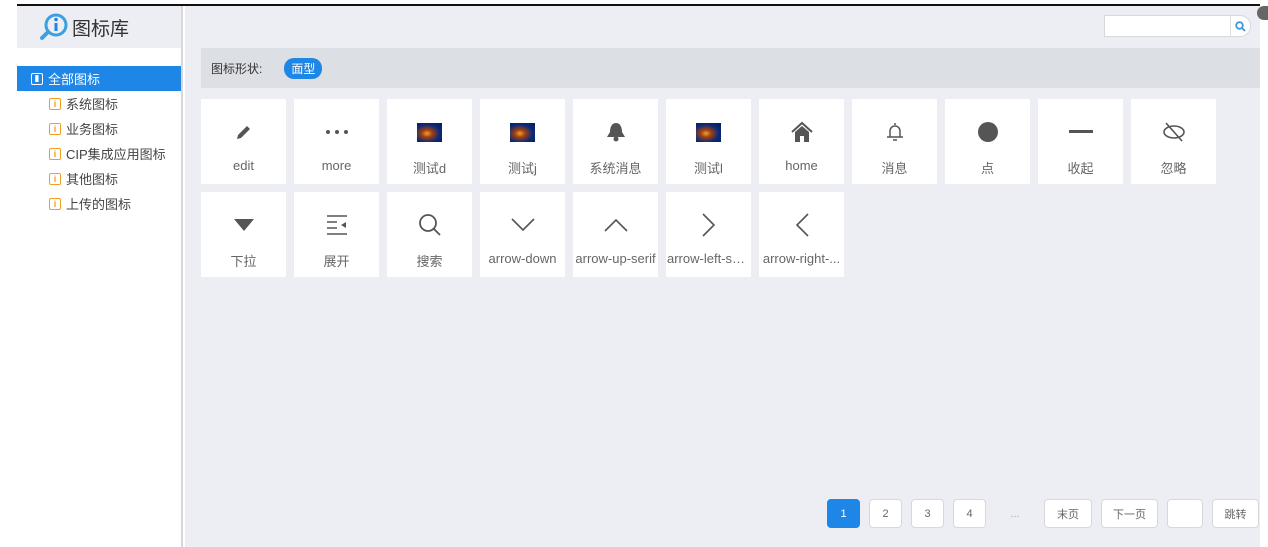  What do you see at coordinates (243, 225) in the screenshot?
I see `triangle-down-icon` at bounding box center [243, 225].